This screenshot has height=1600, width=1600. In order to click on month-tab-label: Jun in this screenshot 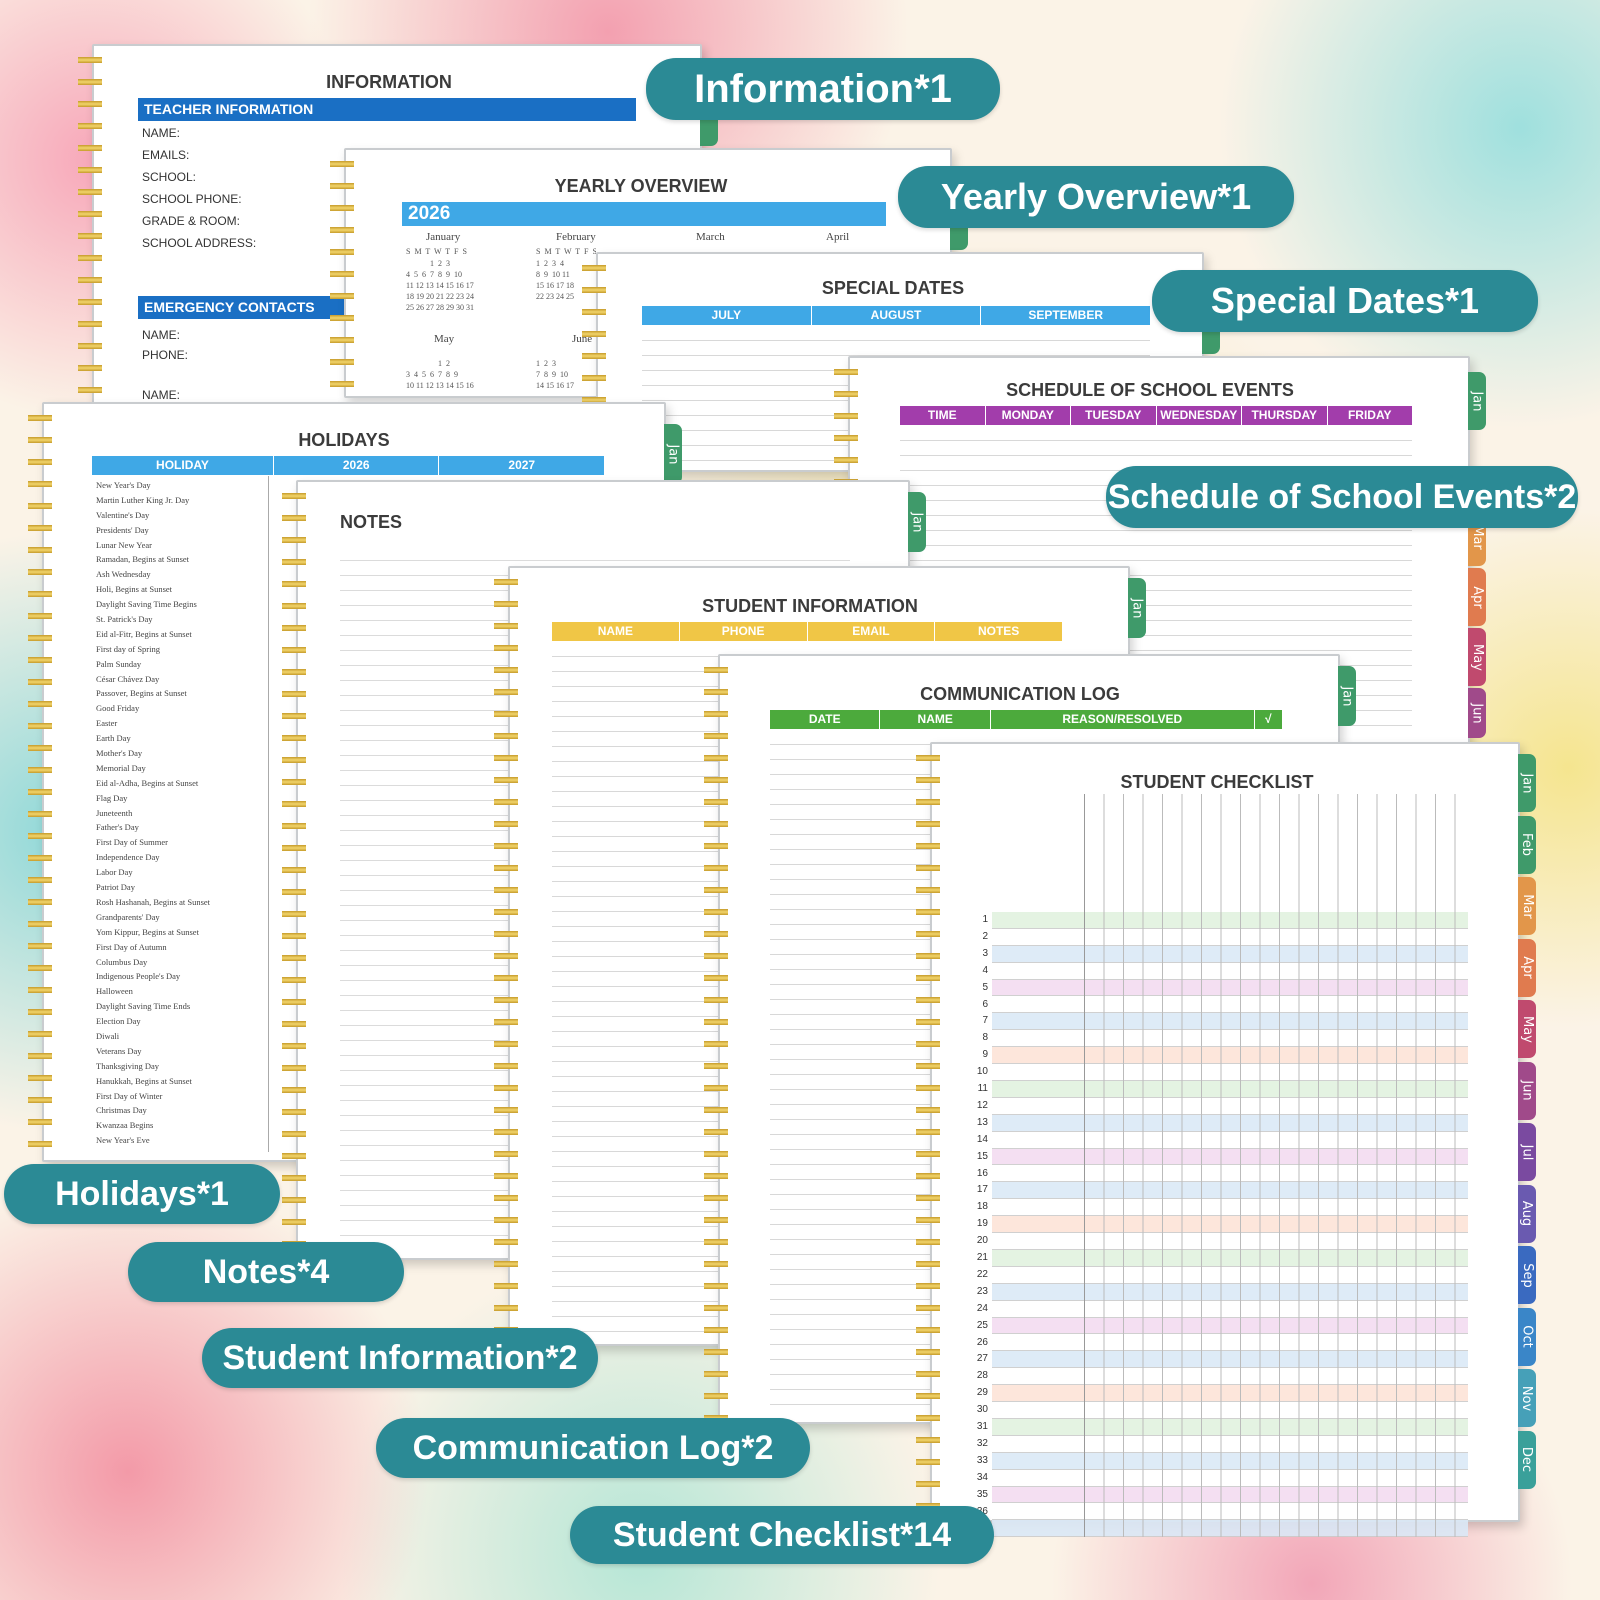, I will do `click(1527, 1090)`.